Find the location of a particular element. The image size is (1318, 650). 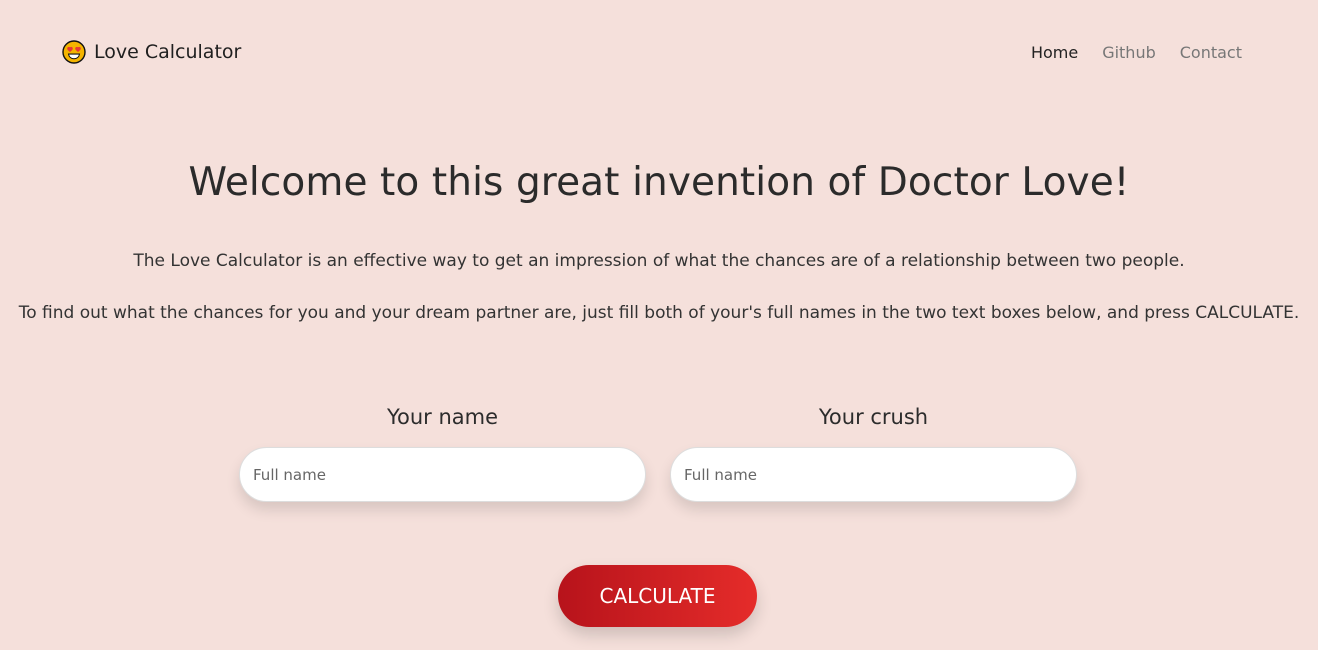

your-crush-input is located at coordinates (873, 474).